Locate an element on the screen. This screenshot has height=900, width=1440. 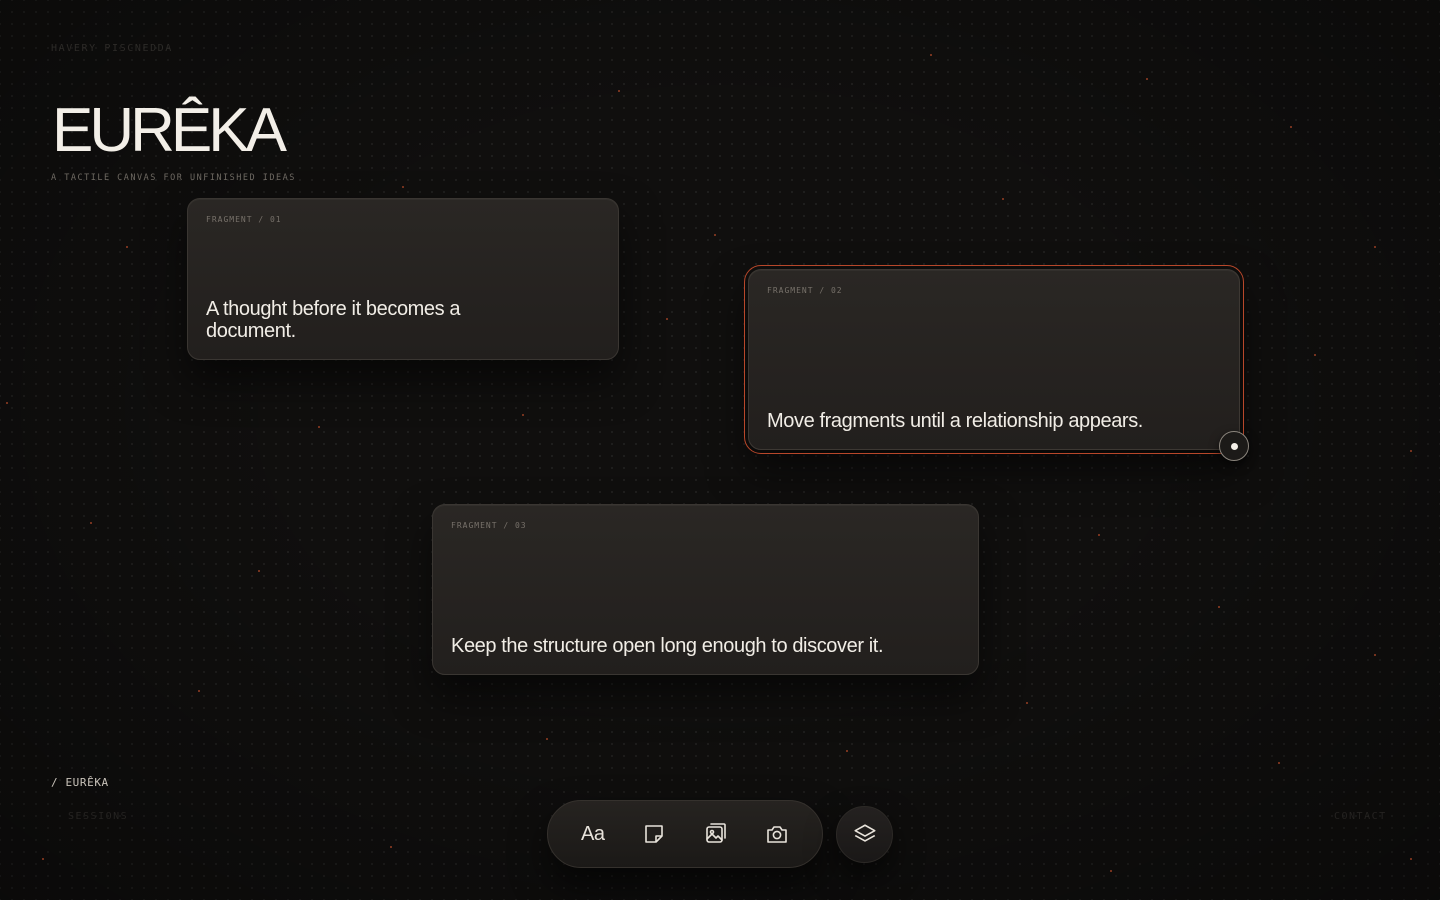
brand-tagline: A TACTILE CANVAS FOR UNFINISHED IDEAS is located at coordinates (173, 178).